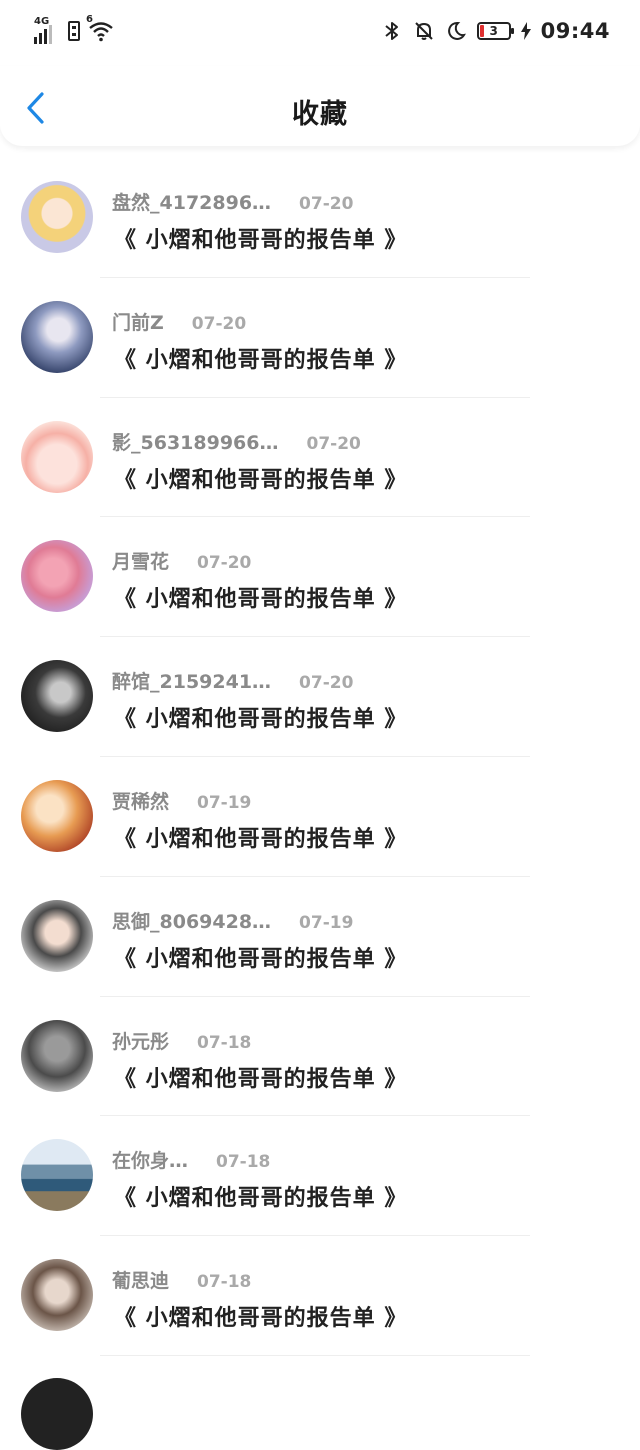  I want to click on top-nav-bar: 收藏, so click(320, 106).